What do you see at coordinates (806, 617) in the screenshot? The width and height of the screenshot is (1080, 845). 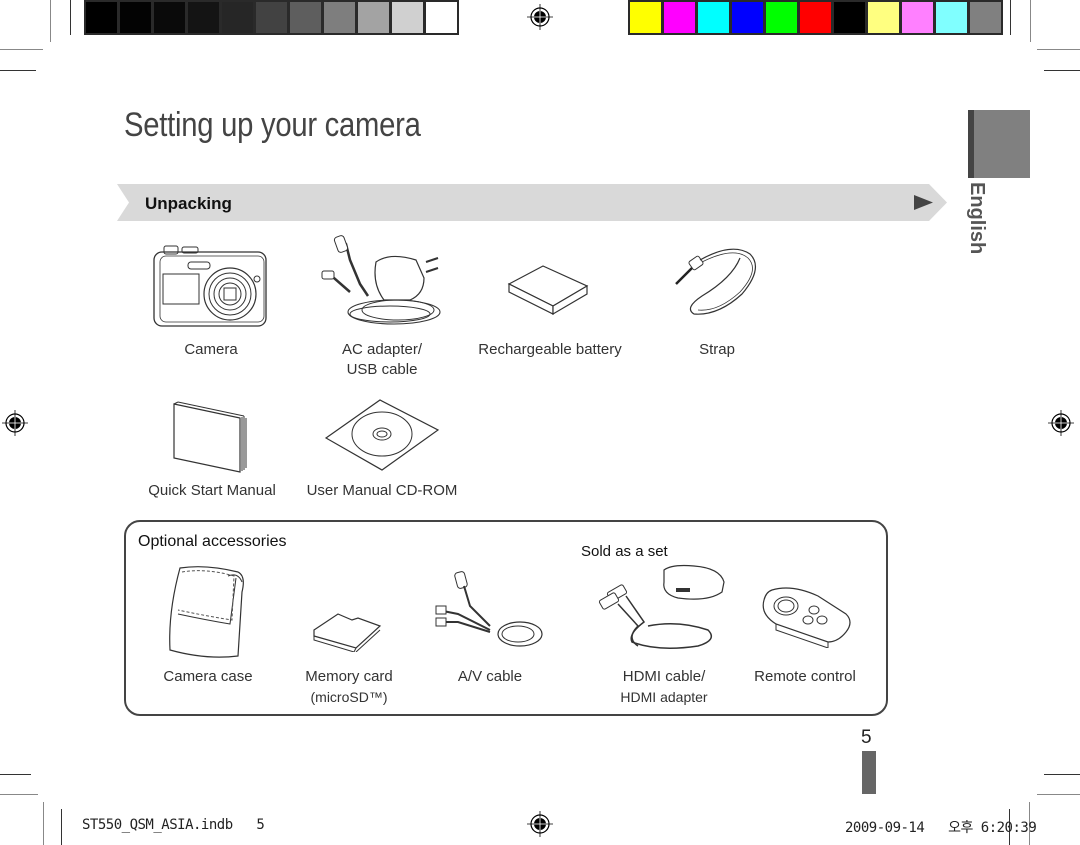 I see `remote-control-icon` at bounding box center [806, 617].